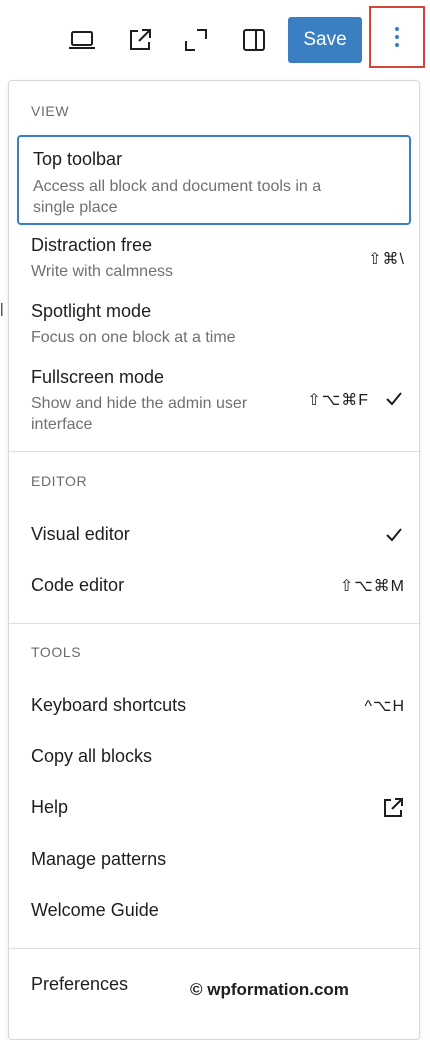 The width and height of the screenshot is (430, 1040). What do you see at coordinates (92, 756) in the screenshot?
I see `menu-item-label: Copy all blocks` at bounding box center [92, 756].